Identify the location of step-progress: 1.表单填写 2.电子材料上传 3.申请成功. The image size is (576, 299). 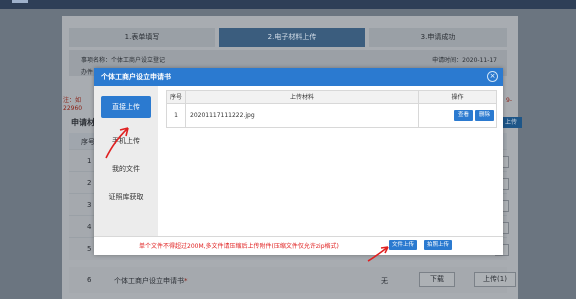
(288, 37).